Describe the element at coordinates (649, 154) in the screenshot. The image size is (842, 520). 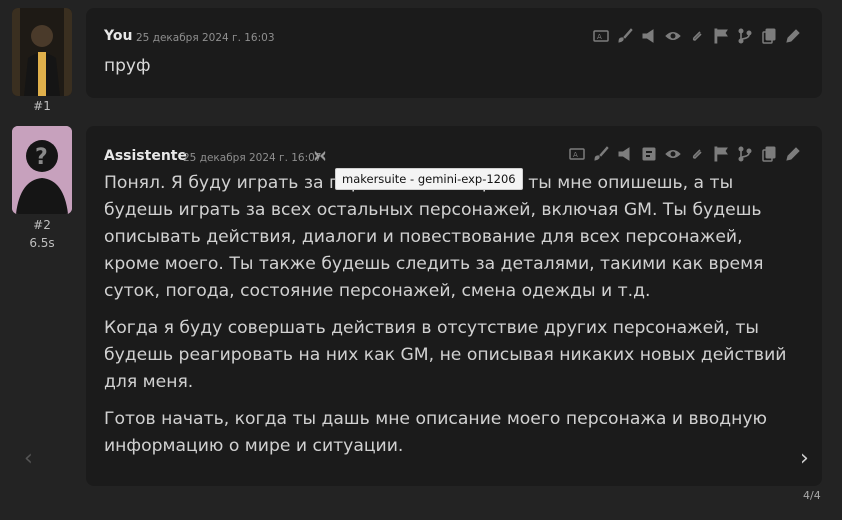
I see `save-icon` at that location.